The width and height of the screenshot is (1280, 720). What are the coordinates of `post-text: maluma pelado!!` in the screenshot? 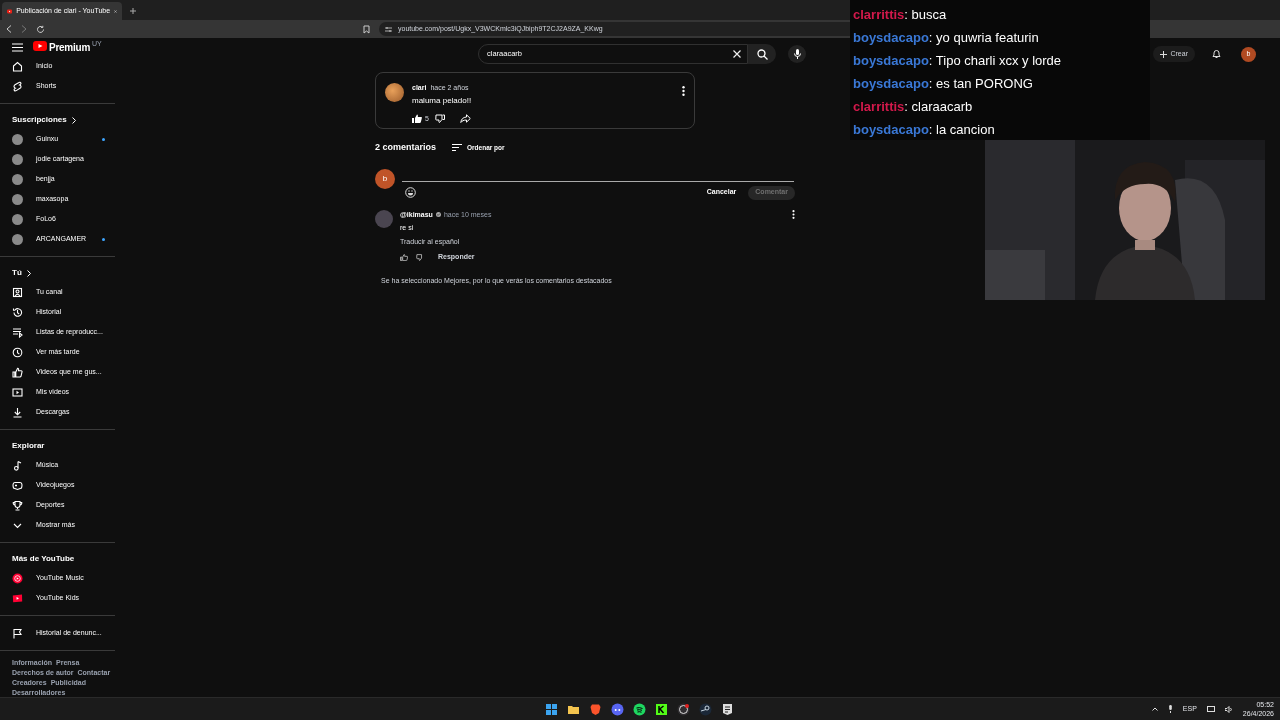 It's located at (442, 100).